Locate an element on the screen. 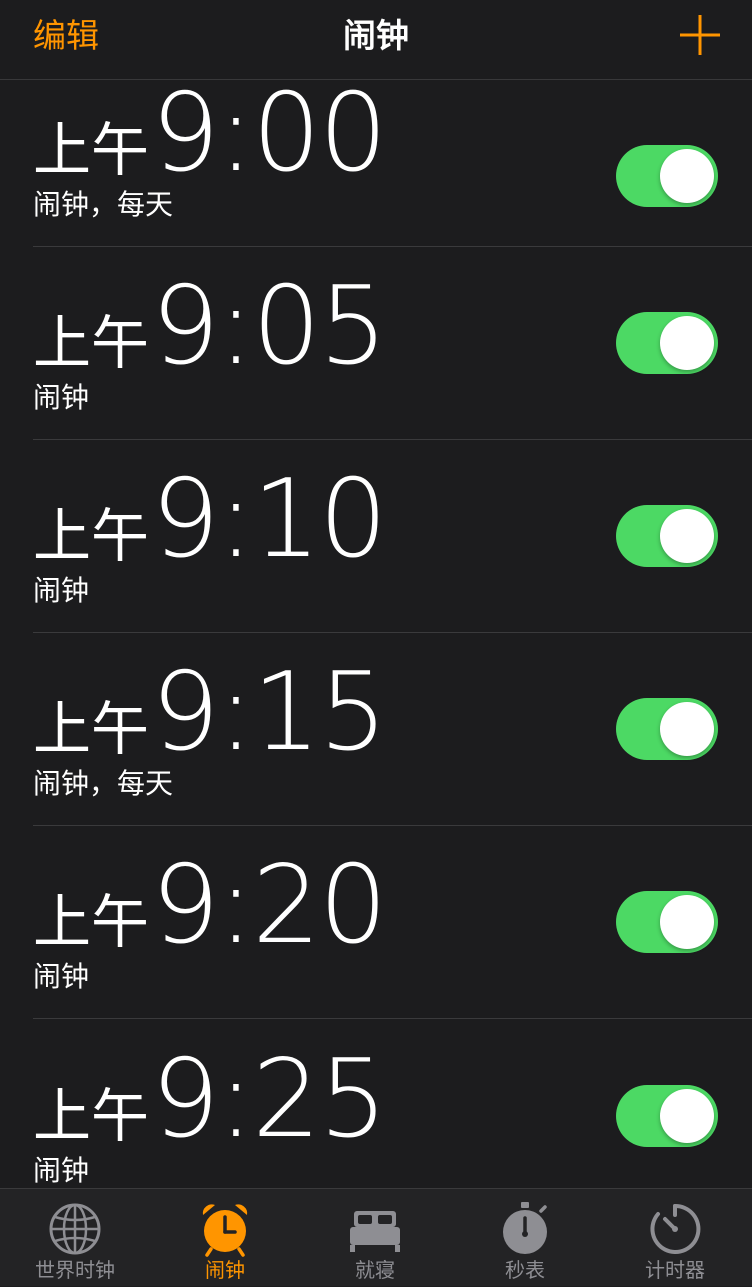 The width and height of the screenshot is (752, 1287). alarm-row: 上午9:15 闹钟，每天 is located at coordinates (392, 729).